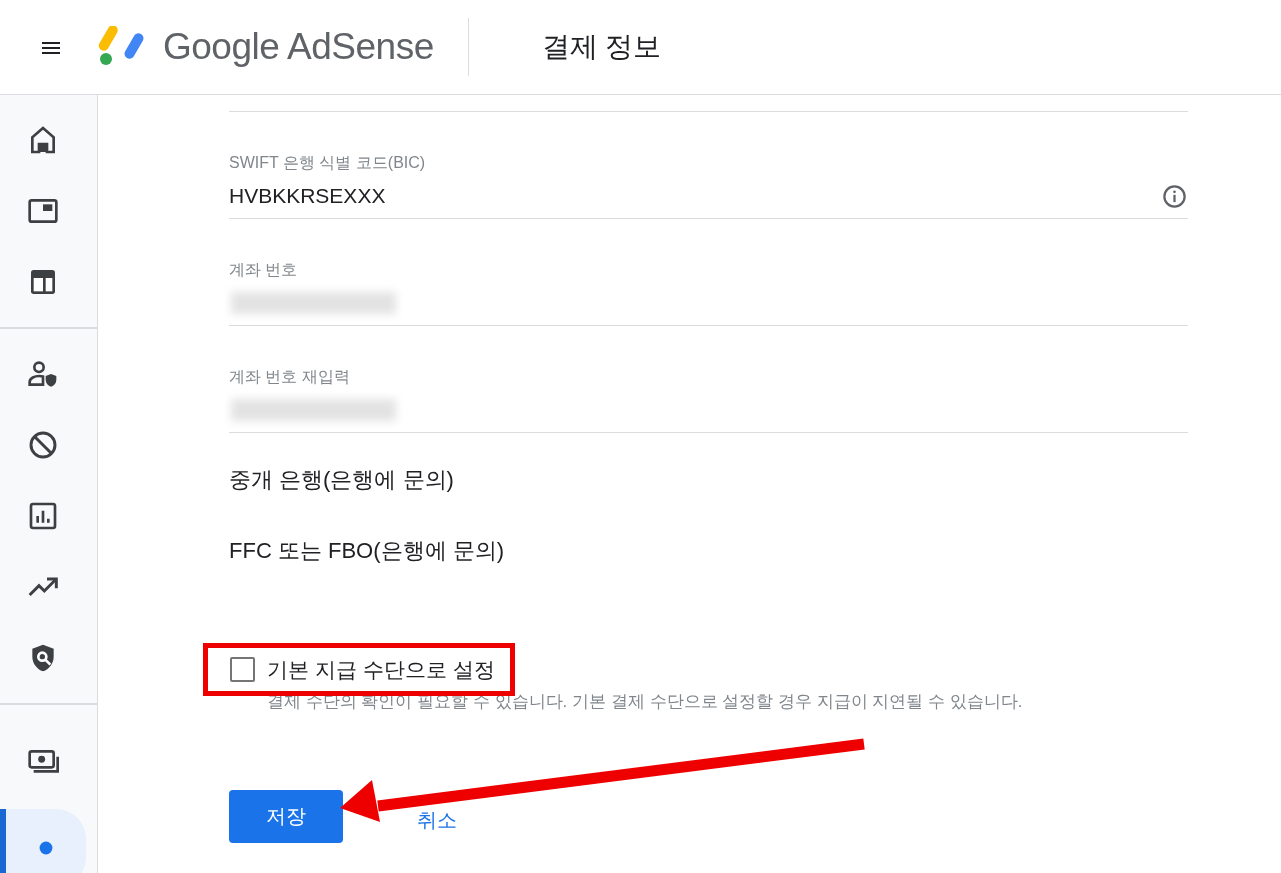 The height and width of the screenshot is (873, 1281). What do you see at coordinates (43, 445) in the screenshot?
I see `block-icon` at bounding box center [43, 445].